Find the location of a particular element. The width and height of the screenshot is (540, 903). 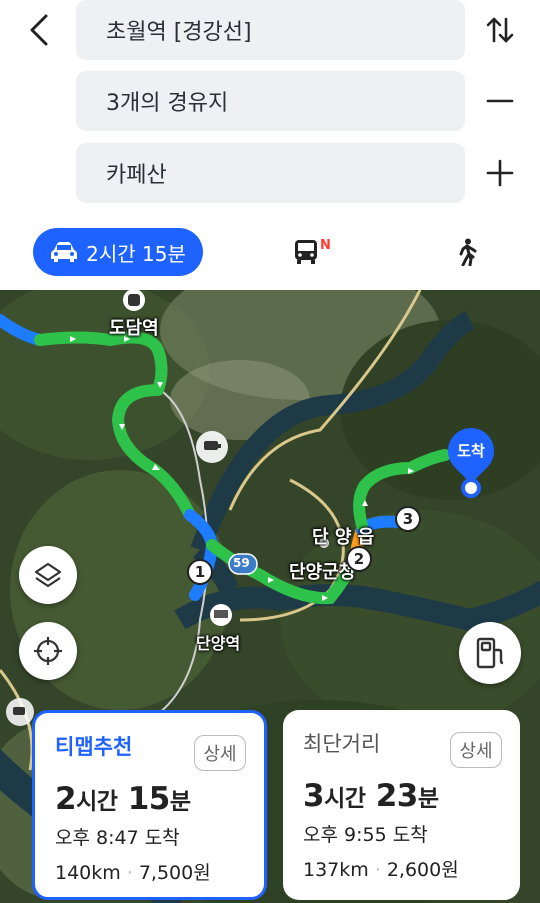

car-mode-tab: 2시간 15분 is located at coordinates (118, 252).